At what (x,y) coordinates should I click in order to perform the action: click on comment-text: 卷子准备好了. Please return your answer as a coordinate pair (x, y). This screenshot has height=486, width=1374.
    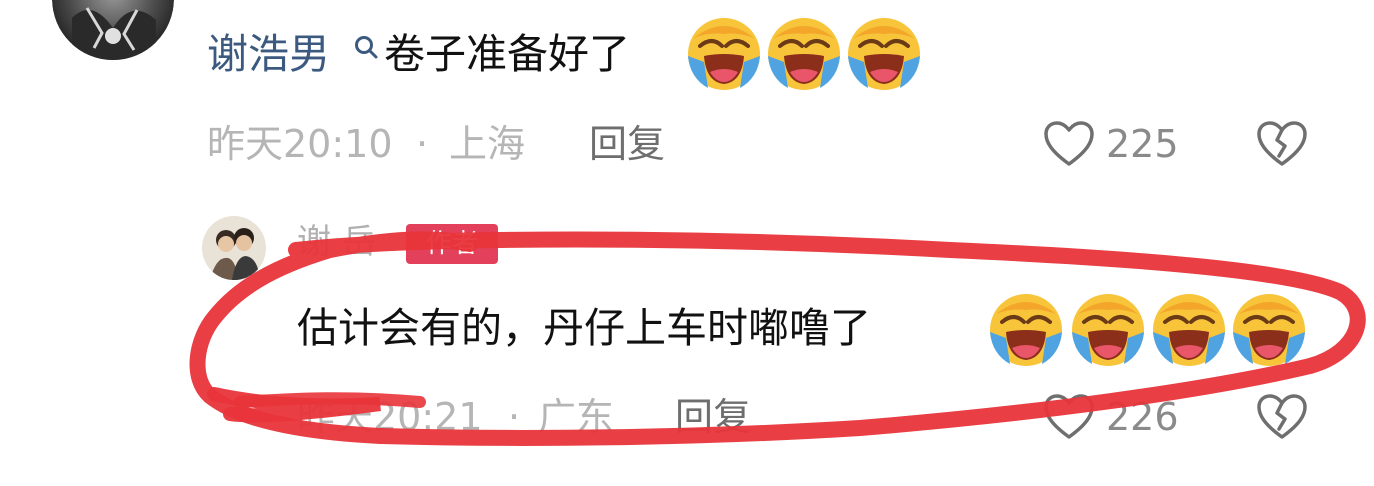
    Looking at the image, I should click on (507, 54).